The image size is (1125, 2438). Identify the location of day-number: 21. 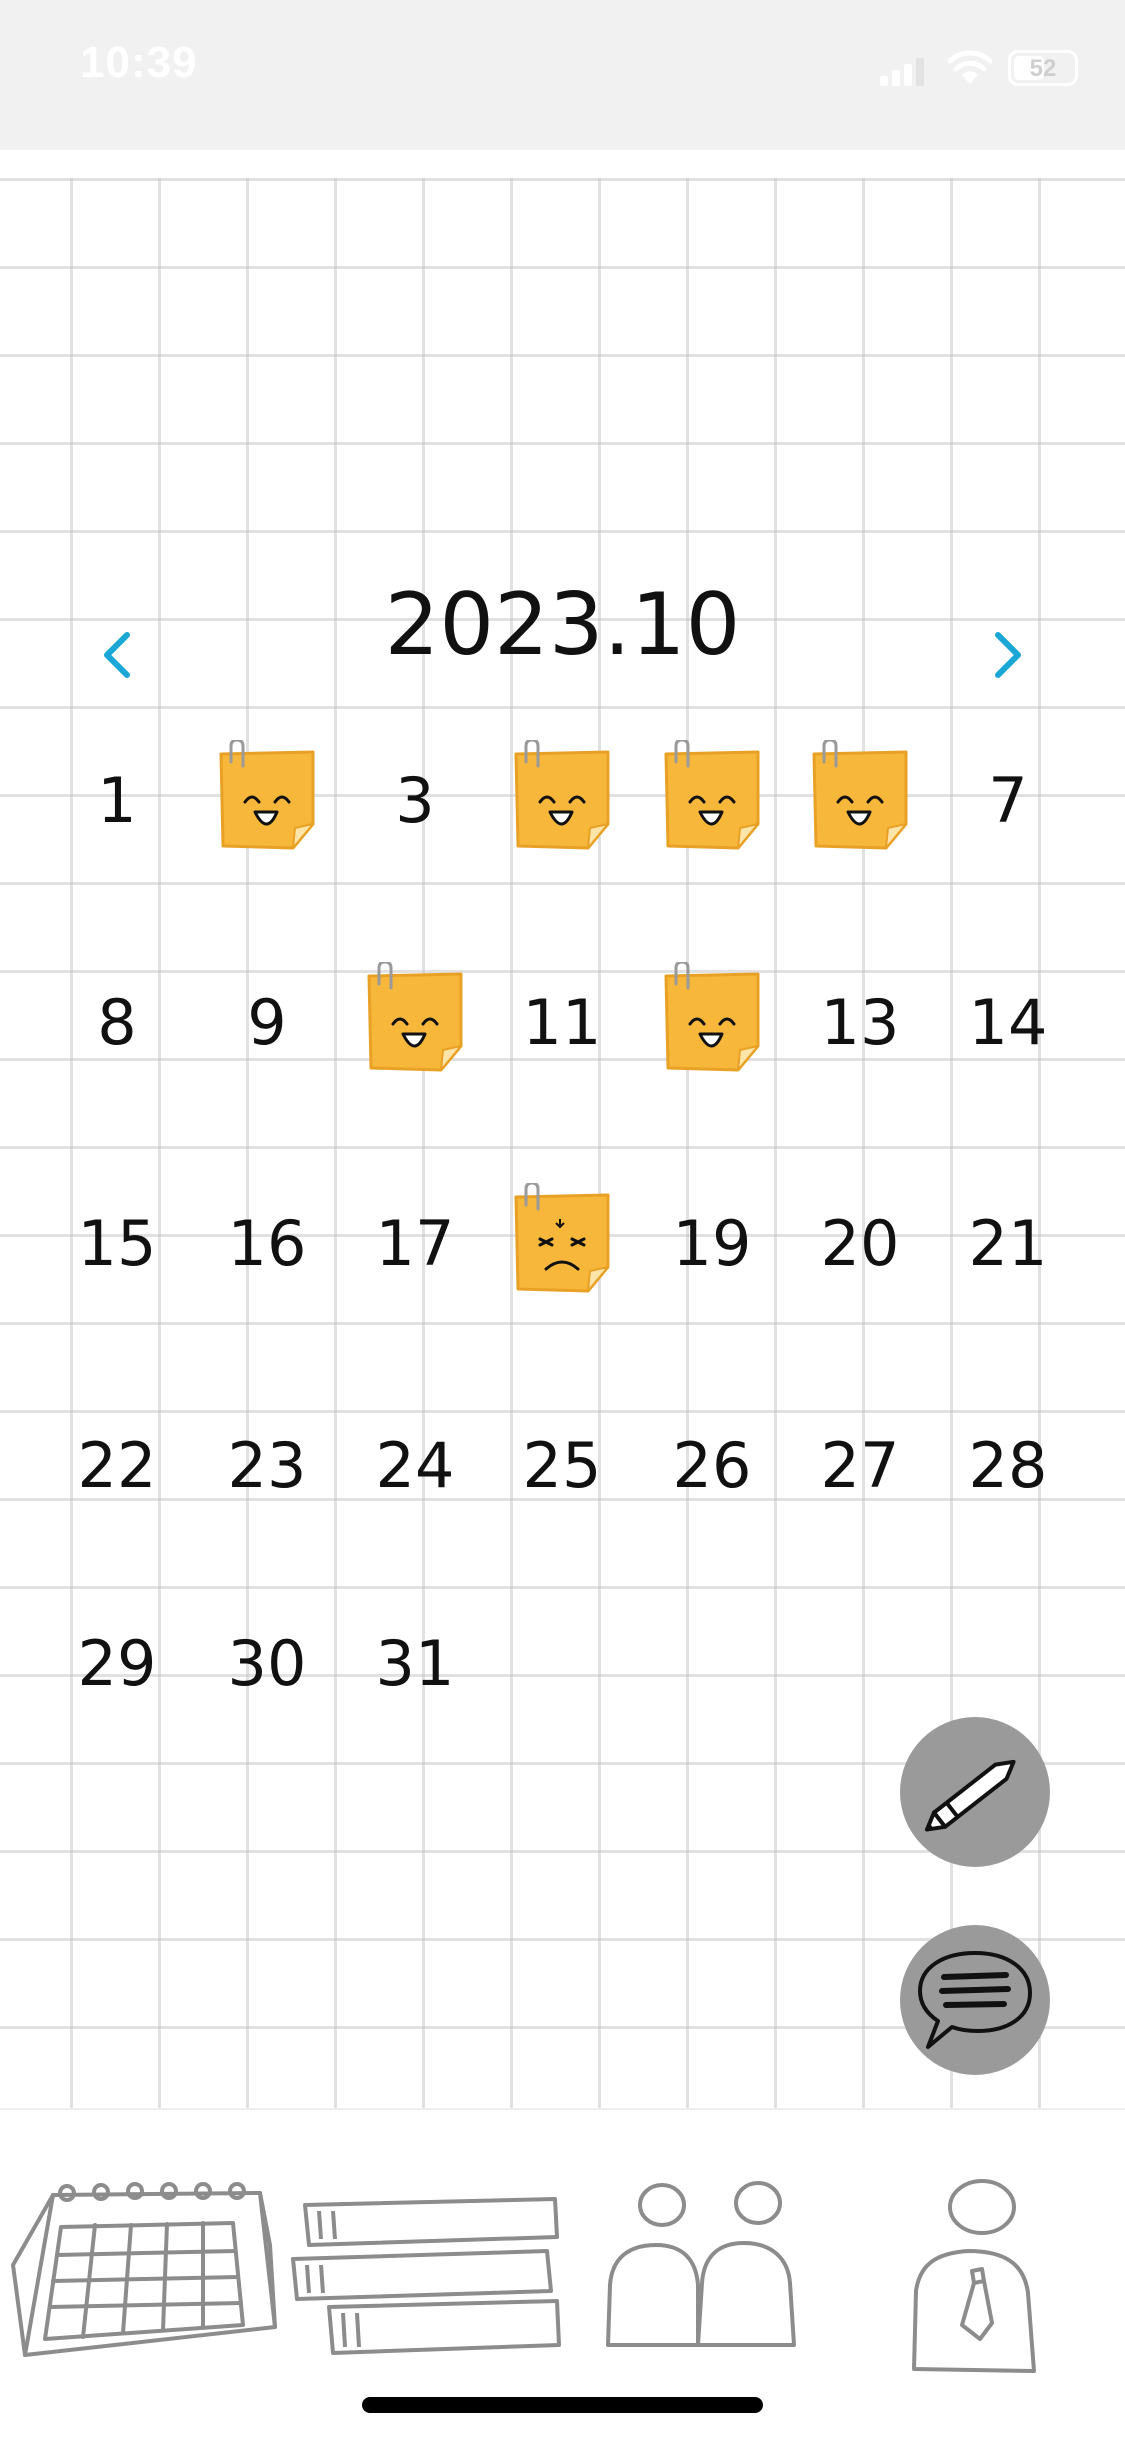
(1008, 1243).